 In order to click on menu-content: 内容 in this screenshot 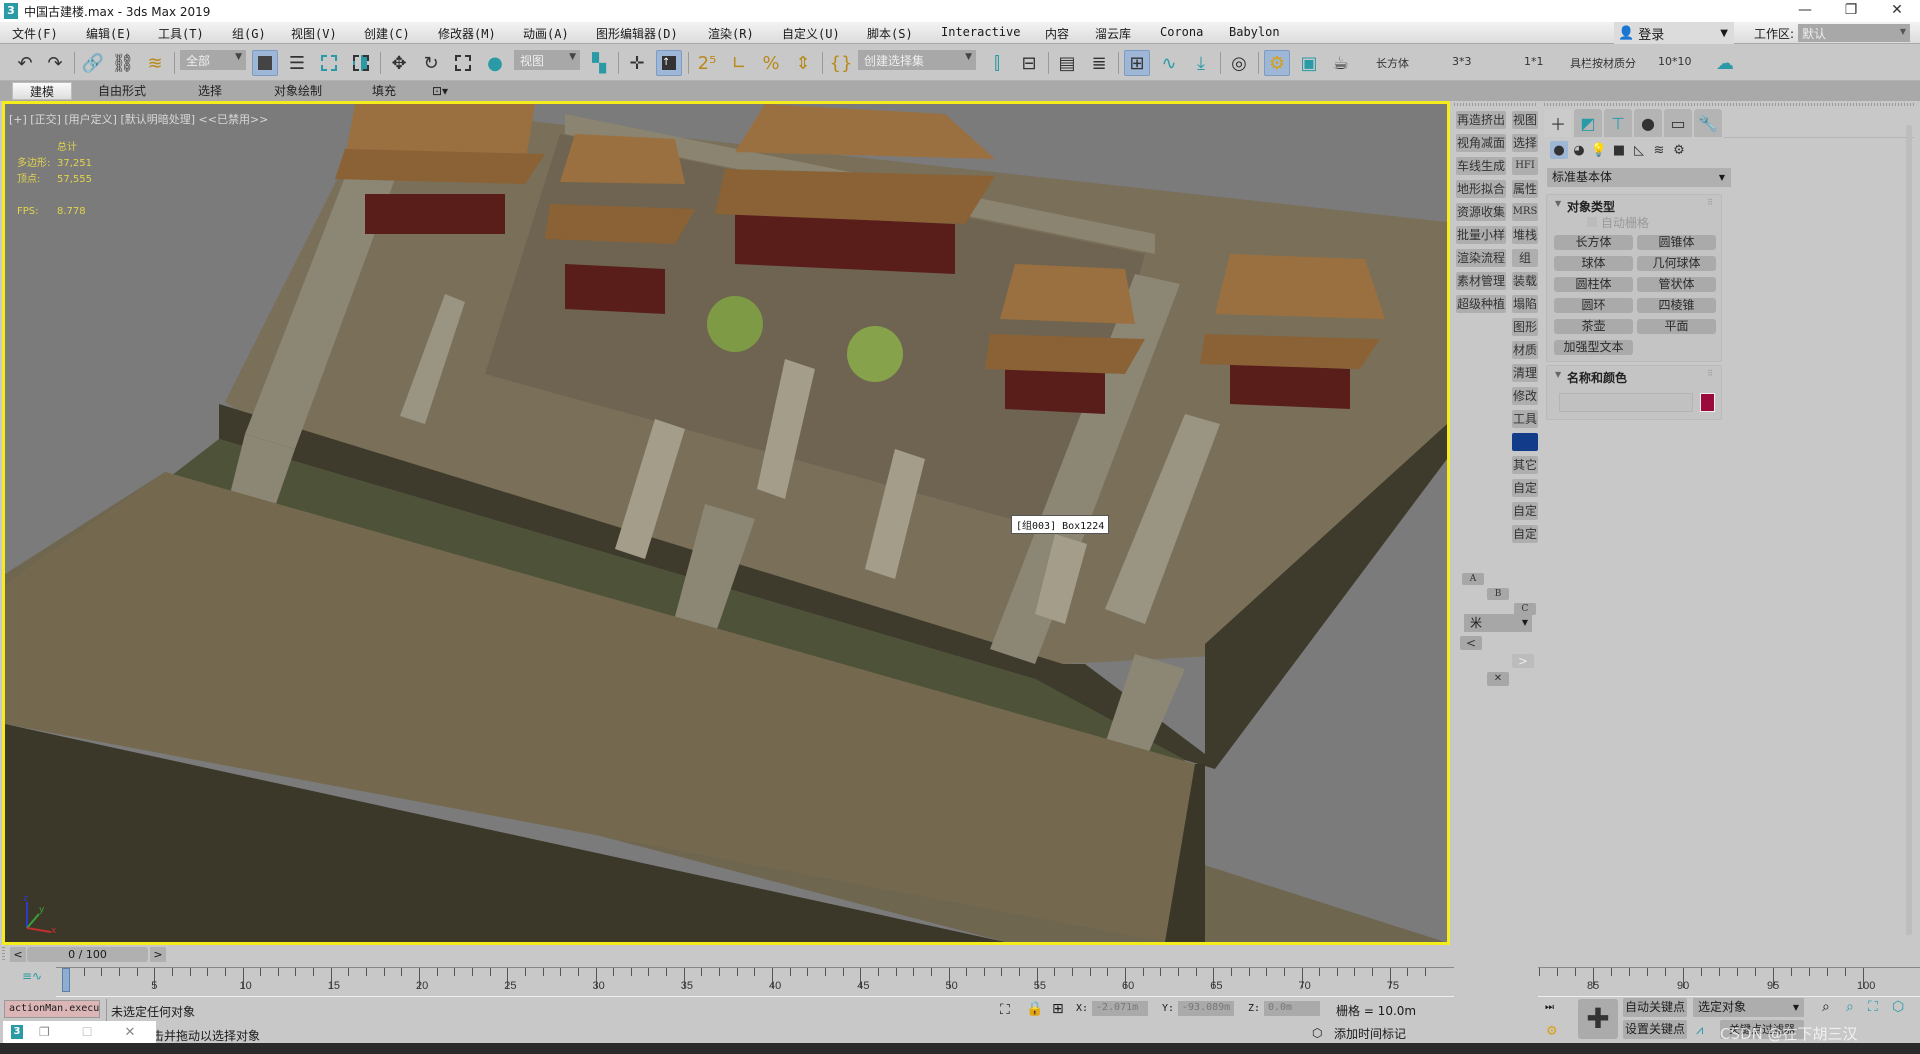, I will do `click(1057, 33)`.